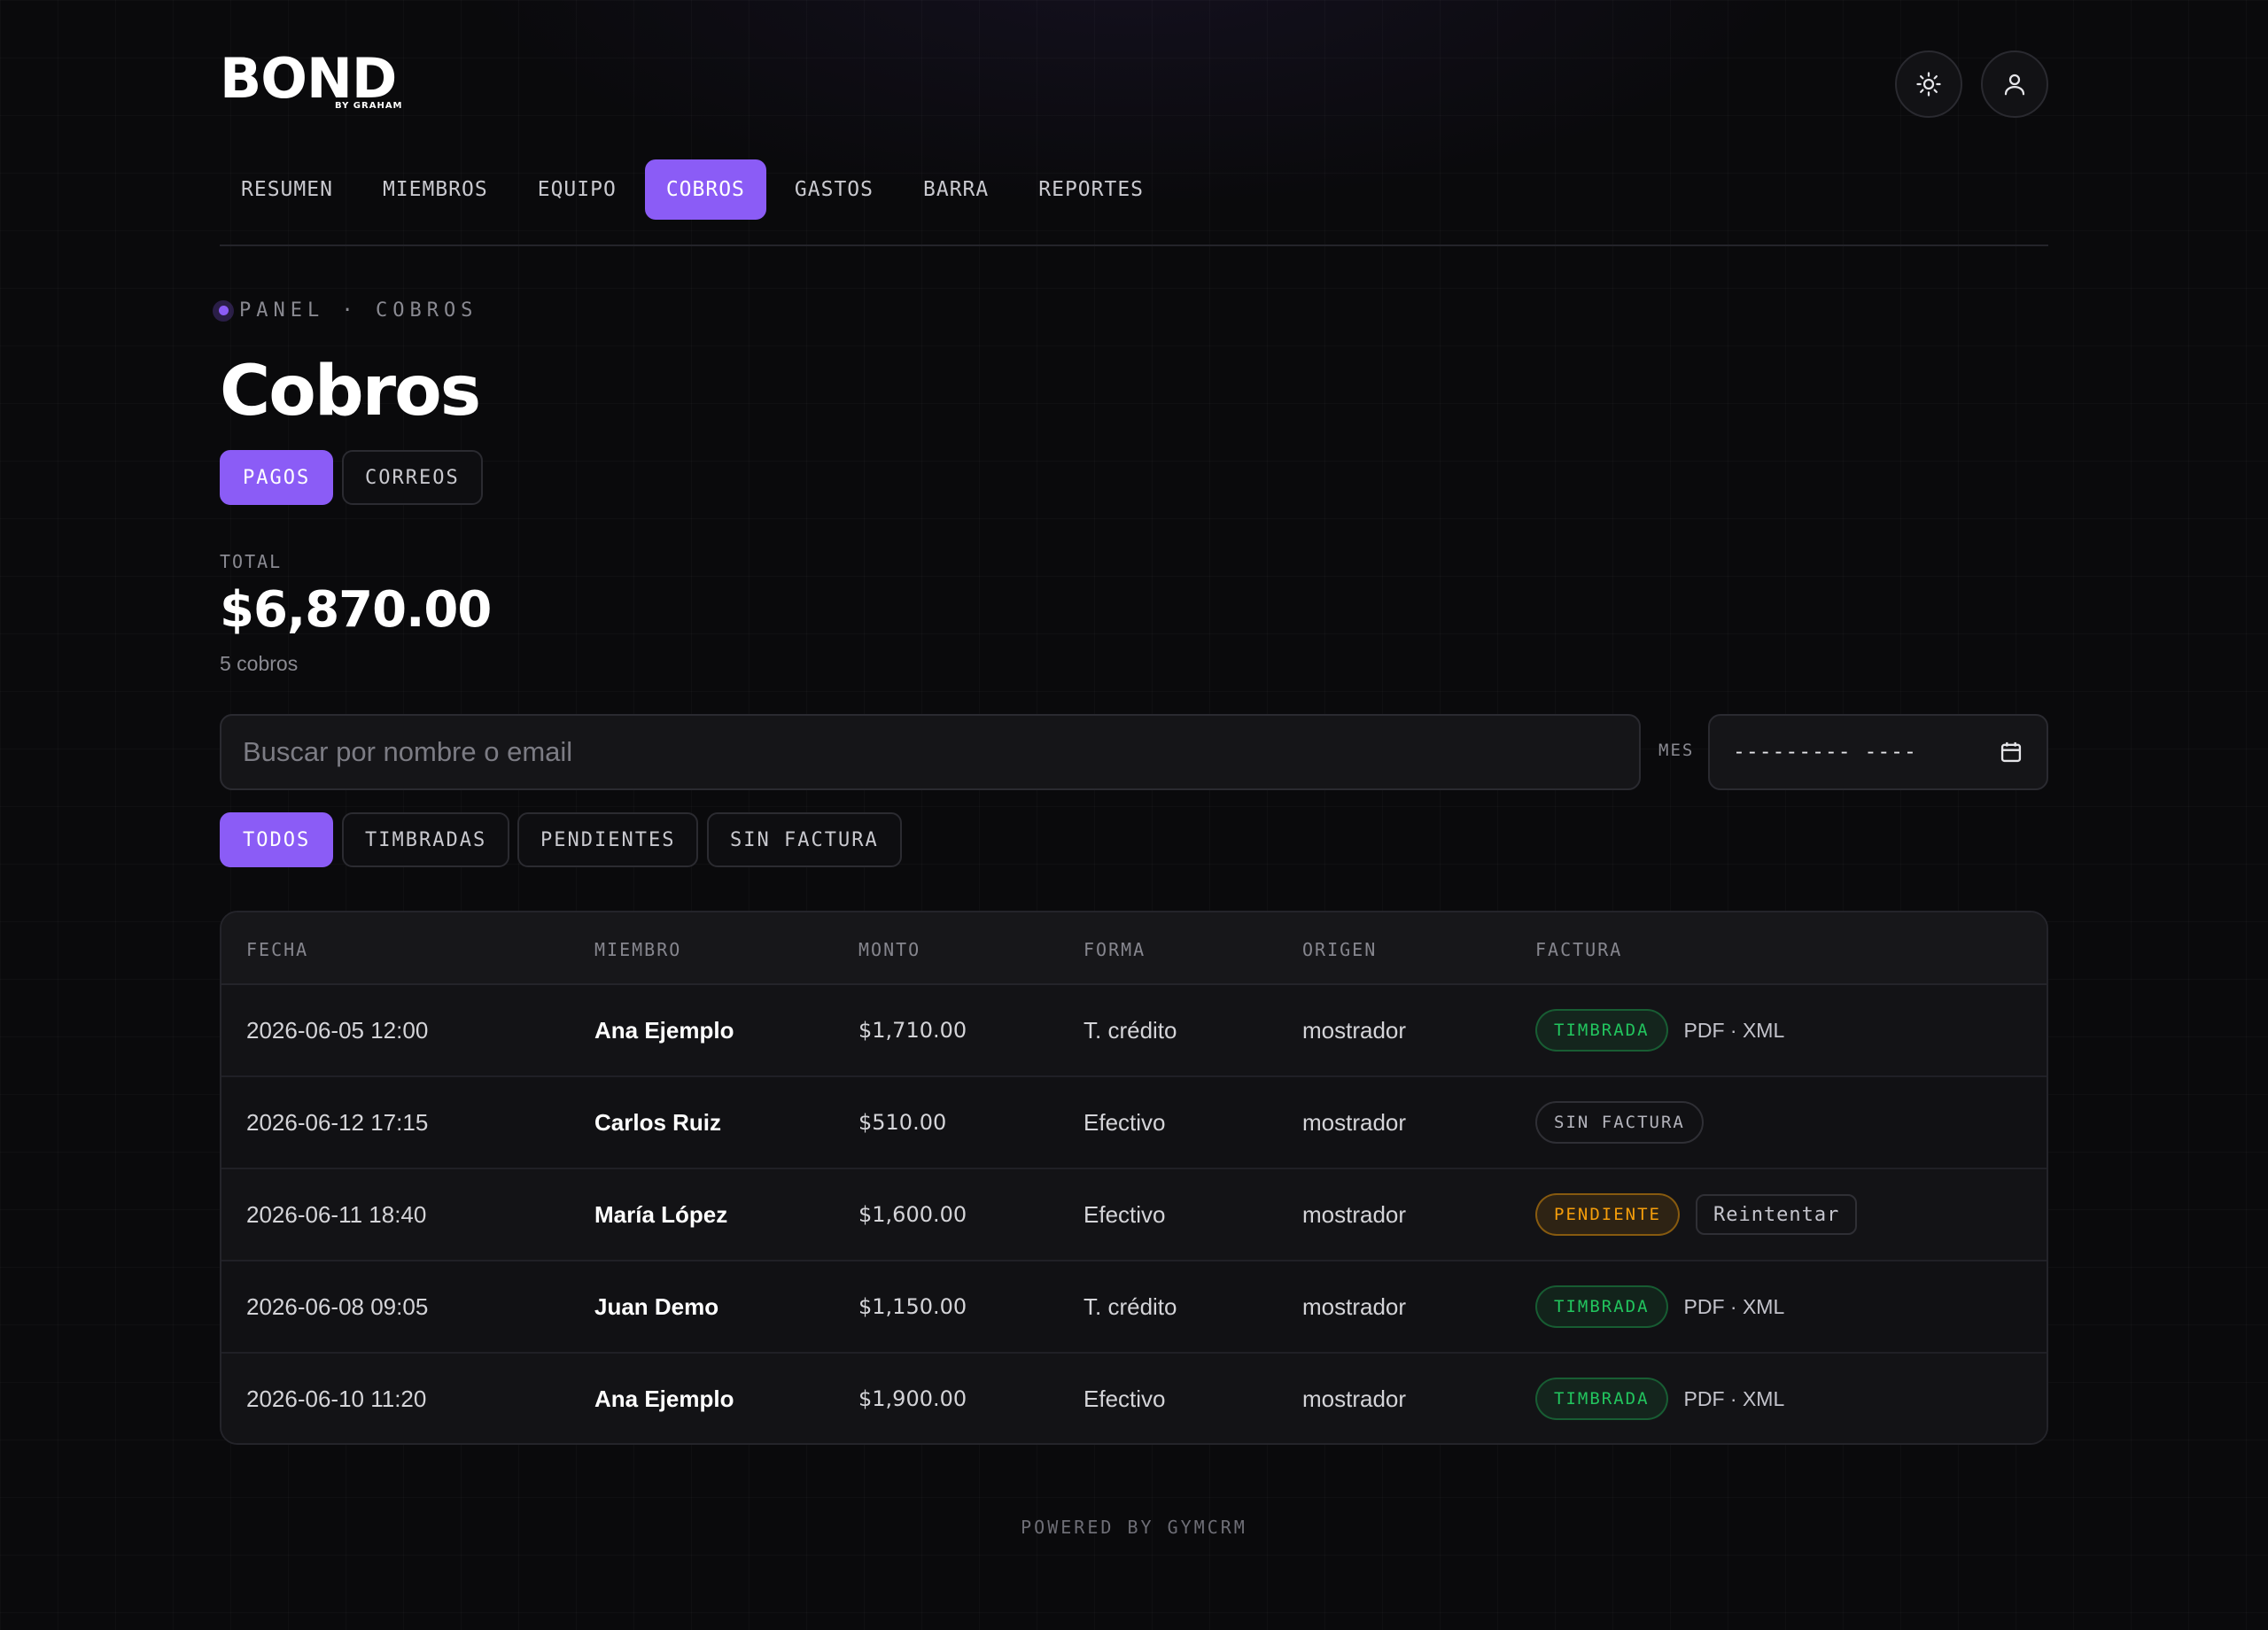 The image size is (2268, 1630). Describe the element at coordinates (834, 189) in the screenshot. I see `nav-item-gastos: GASTOS` at that location.